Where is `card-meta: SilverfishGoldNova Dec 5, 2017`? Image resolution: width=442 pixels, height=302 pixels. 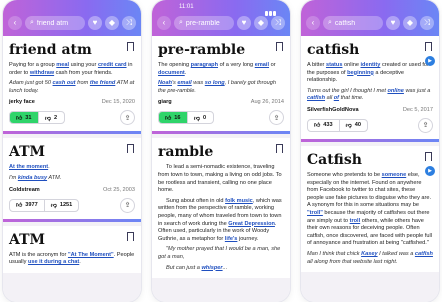
card-meta: SilverfishGoldNova Dec 5, 2017 is located at coordinates (370, 110).